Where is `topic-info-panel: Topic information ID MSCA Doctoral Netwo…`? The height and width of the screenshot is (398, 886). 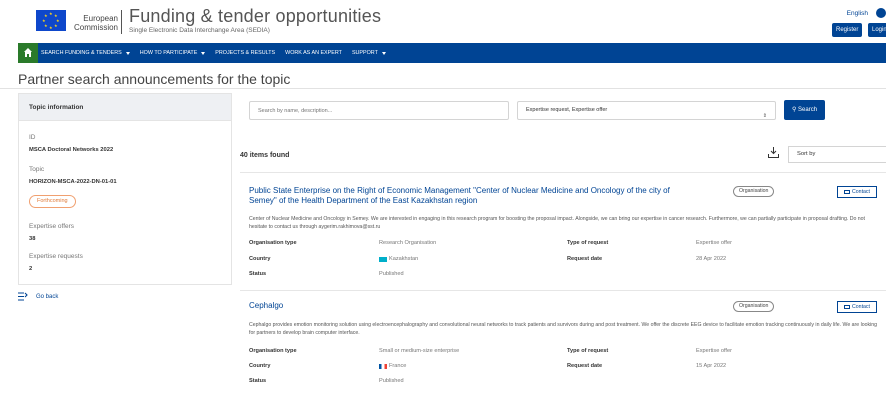 topic-info-panel: Topic information ID MSCA Doctoral Netwo… is located at coordinates (125, 189).